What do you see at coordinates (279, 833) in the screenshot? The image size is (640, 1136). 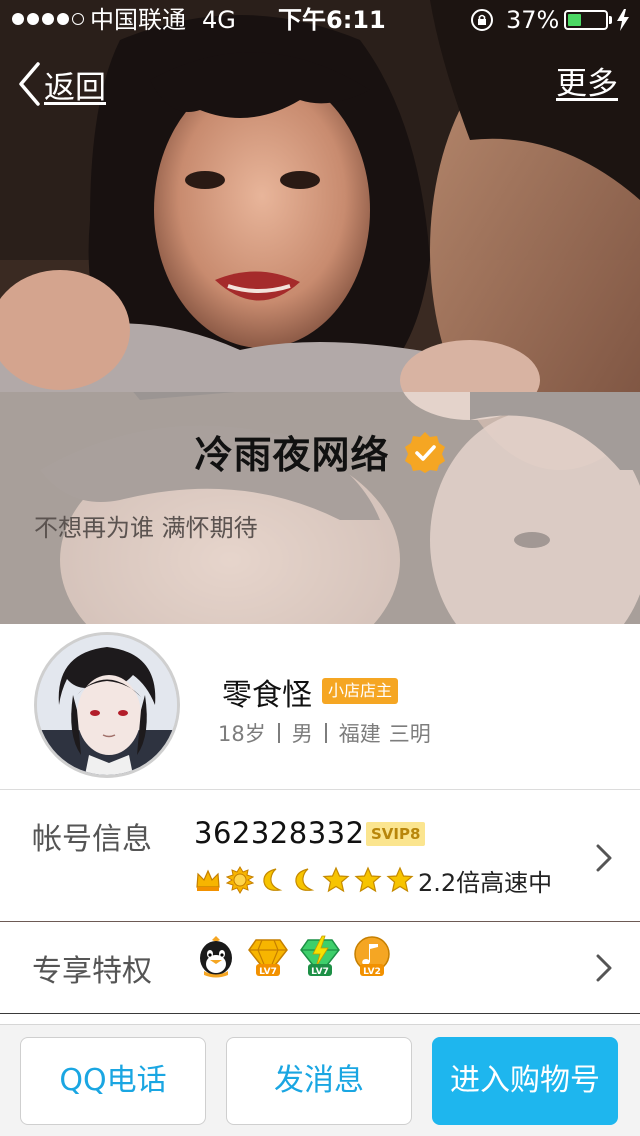 I see `qq-number: 362328332` at bounding box center [279, 833].